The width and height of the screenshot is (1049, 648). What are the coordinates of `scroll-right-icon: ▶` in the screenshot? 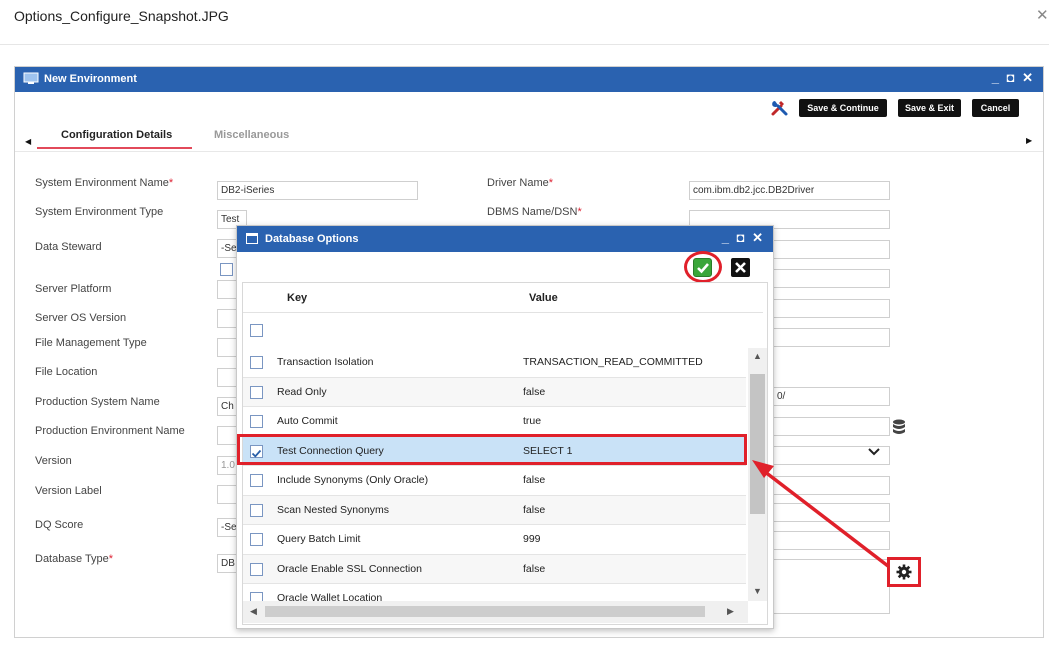 It's located at (730, 611).